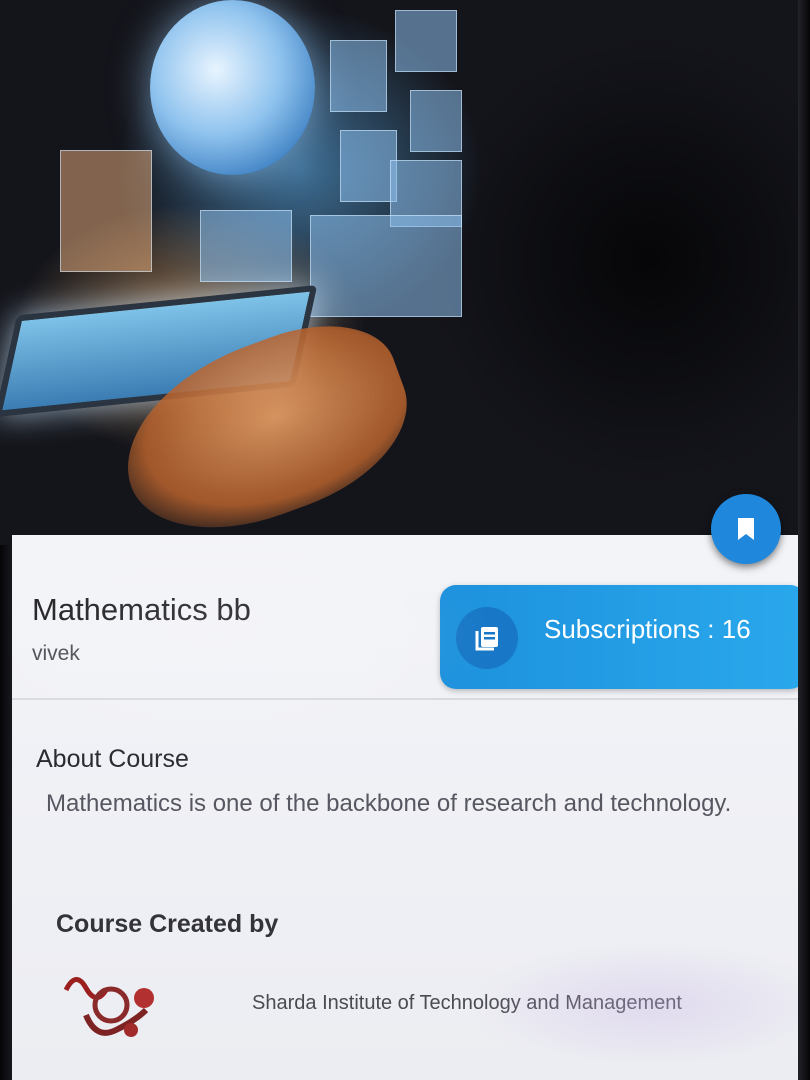 The image size is (810, 1080). Describe the element at coordinates (106, 211) in the screenshot. I see `document-tile` at that location.